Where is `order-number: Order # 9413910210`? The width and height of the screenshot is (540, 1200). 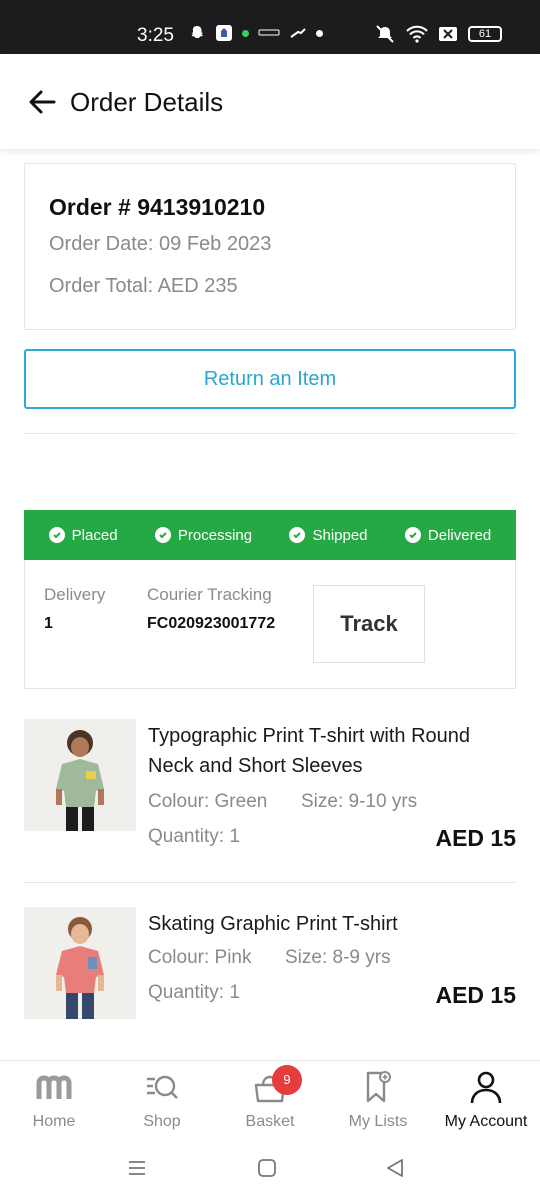 order-number: Order # 9413910210 is located at coordinates (157, 207).